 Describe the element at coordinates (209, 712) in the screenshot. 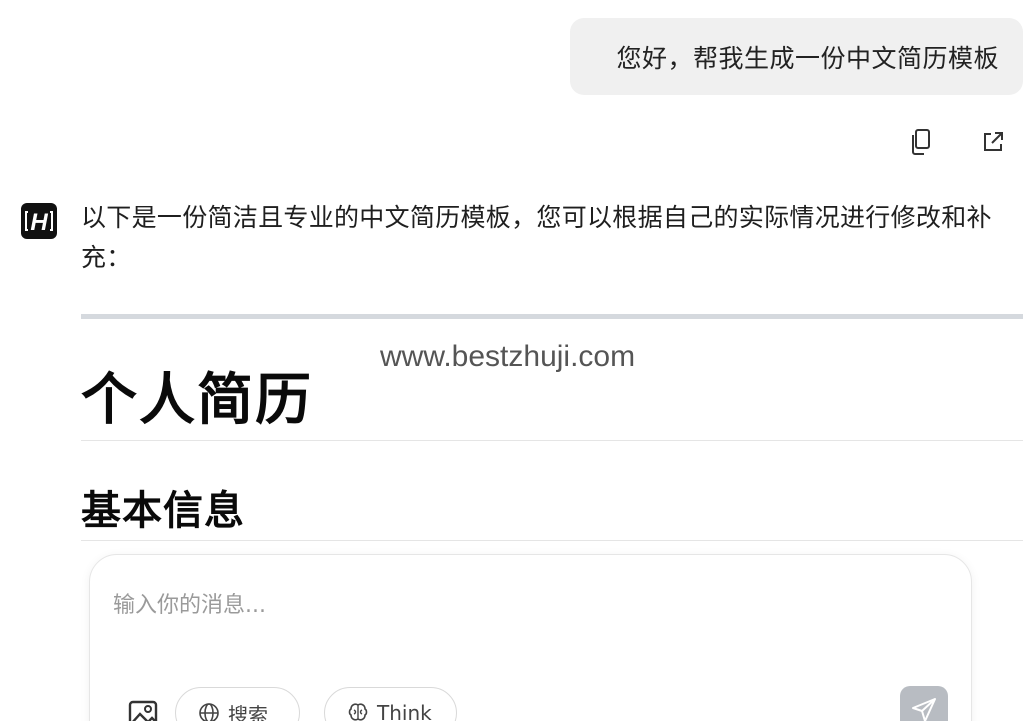

I see `globe-icon` at that location.